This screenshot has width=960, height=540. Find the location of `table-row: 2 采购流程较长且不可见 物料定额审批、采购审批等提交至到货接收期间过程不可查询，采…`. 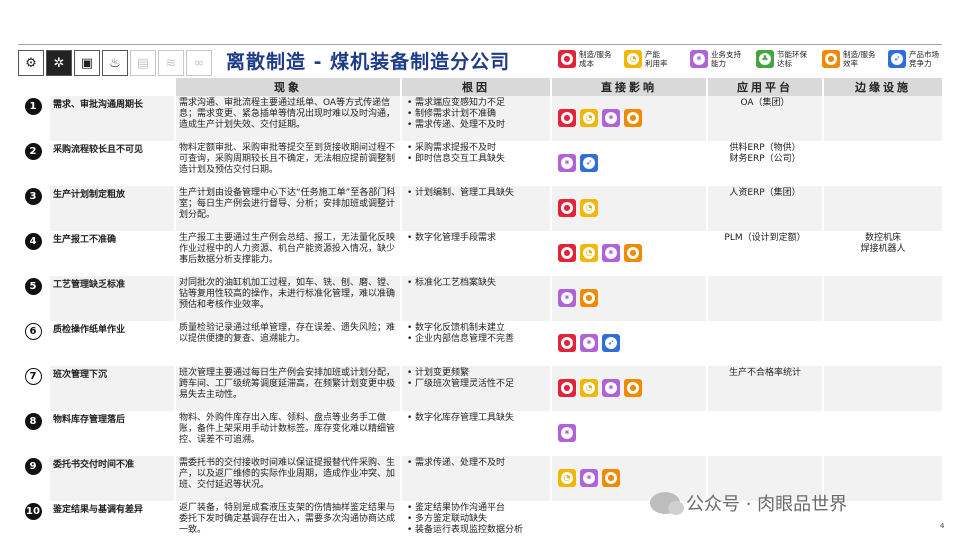

table-row: 2 采购流程较长且不可见 物料定额审批、采购审批等提交至到货接收期间过程不可查询，采… is located at coordinates (480, 163).